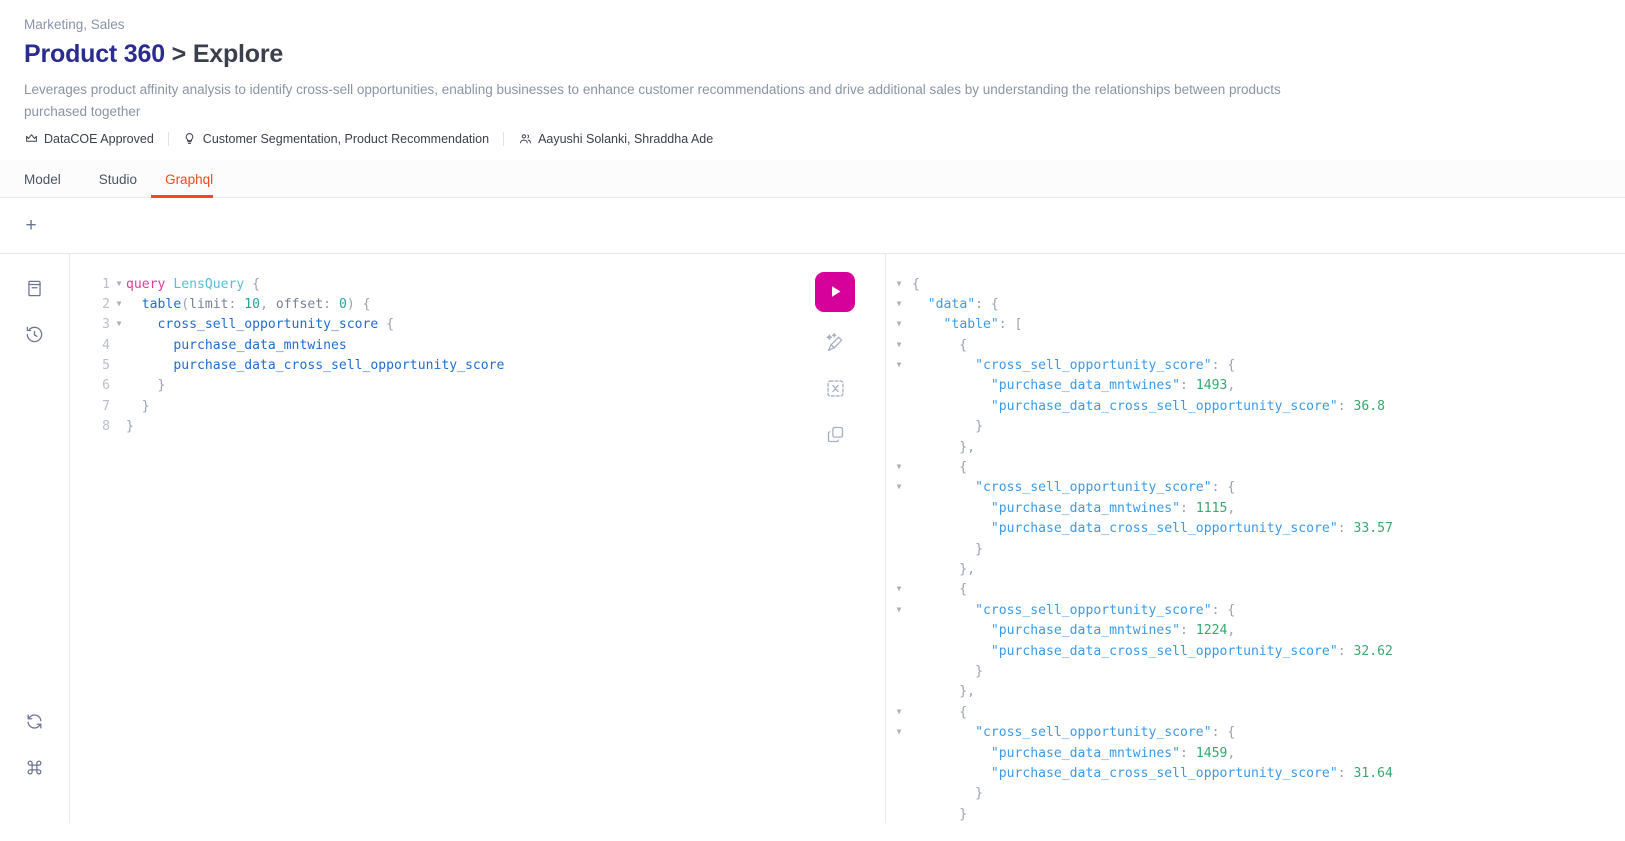 The height and width of the screenshot is (841, 1625). Describe the element at coordinates (1085, 386) in the screenshot. I see `json-token: "purchase_data_mntwines"` at that location.